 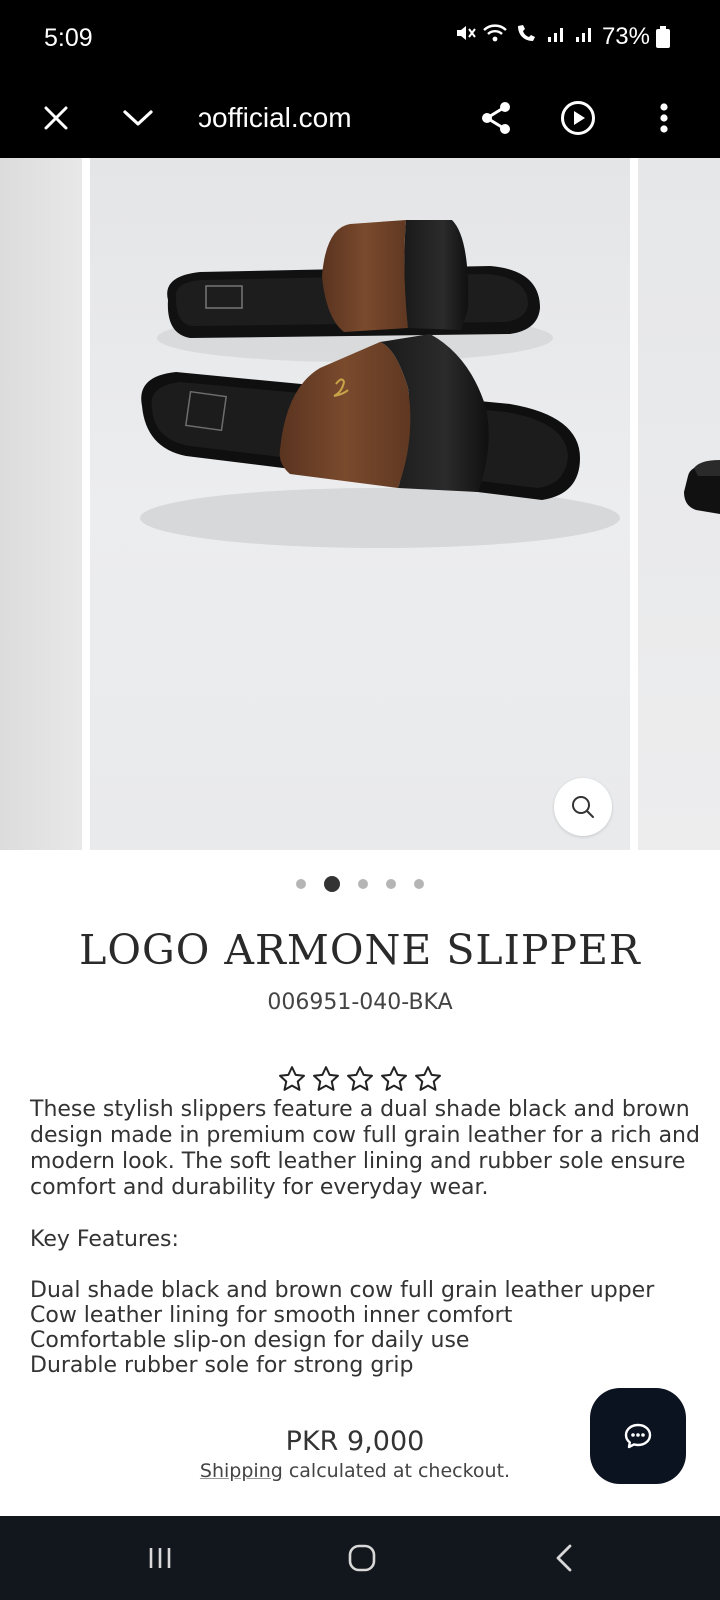 I want to click on play-button, so click(x=578, y=118).